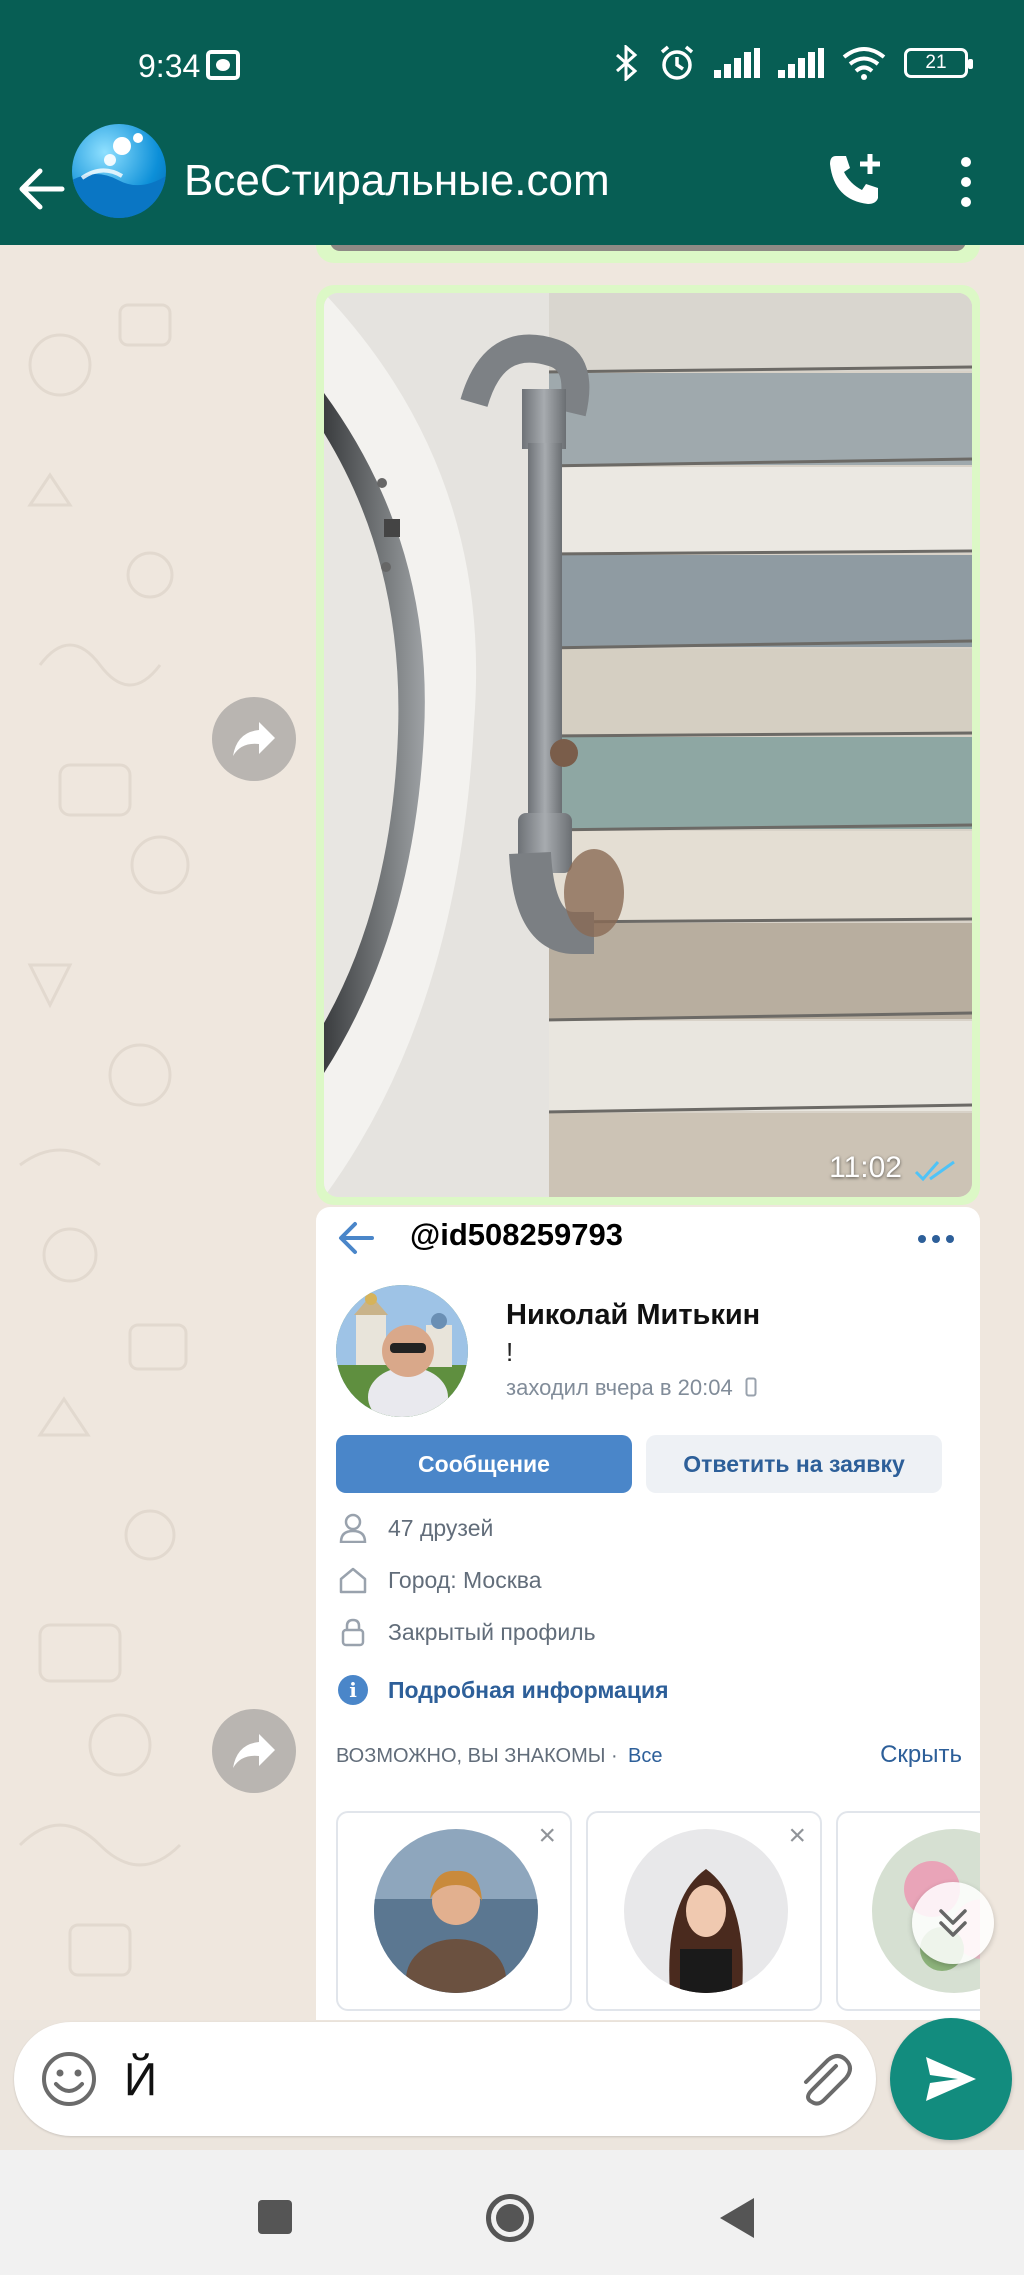  Describe the element at coordinates (751, 1387) in the screenshot. I see `mobile-device-icon` at that location.